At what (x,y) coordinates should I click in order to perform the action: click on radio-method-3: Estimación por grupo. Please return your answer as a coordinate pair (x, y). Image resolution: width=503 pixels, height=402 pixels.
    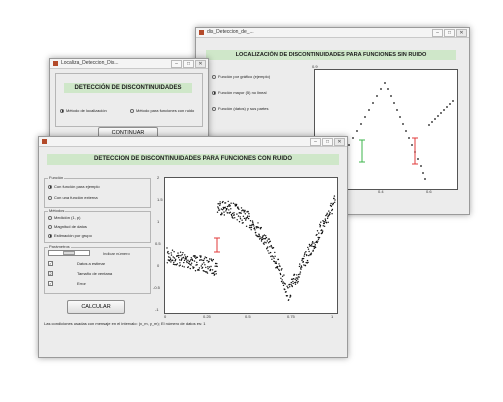
    Looking at the image, I should click on (70, 235).